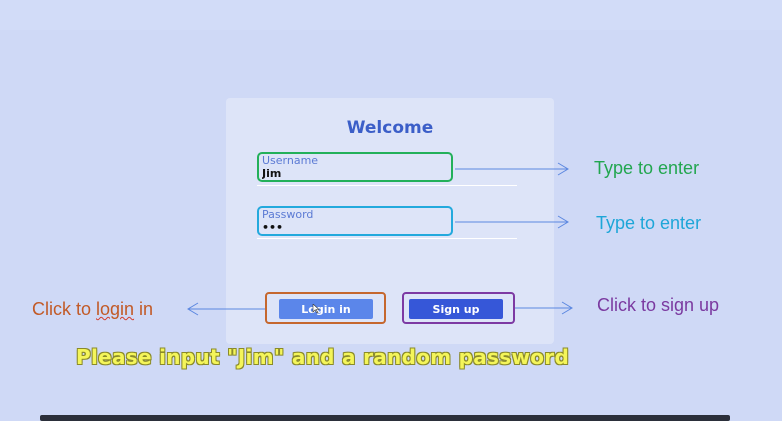 Image resolution: width=782 pixels, height=421 pixels. Describe the element at coordinates (288, 214) in the screenshot. I see `password-label: Password` at that location.